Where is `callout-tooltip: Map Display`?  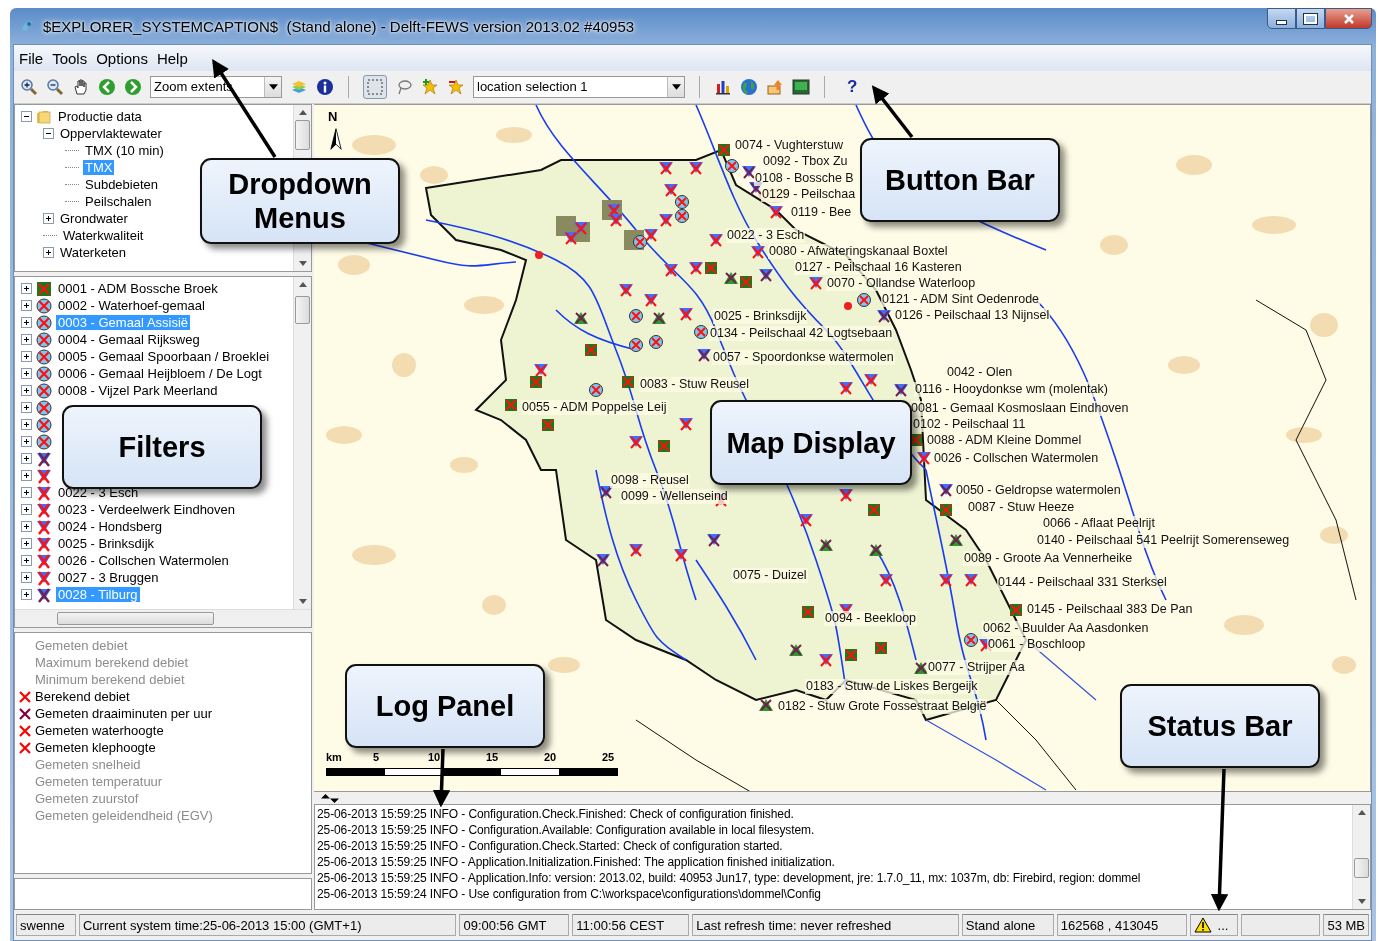 callout-tooltip: Map Display is located at coordinates (811, 442).